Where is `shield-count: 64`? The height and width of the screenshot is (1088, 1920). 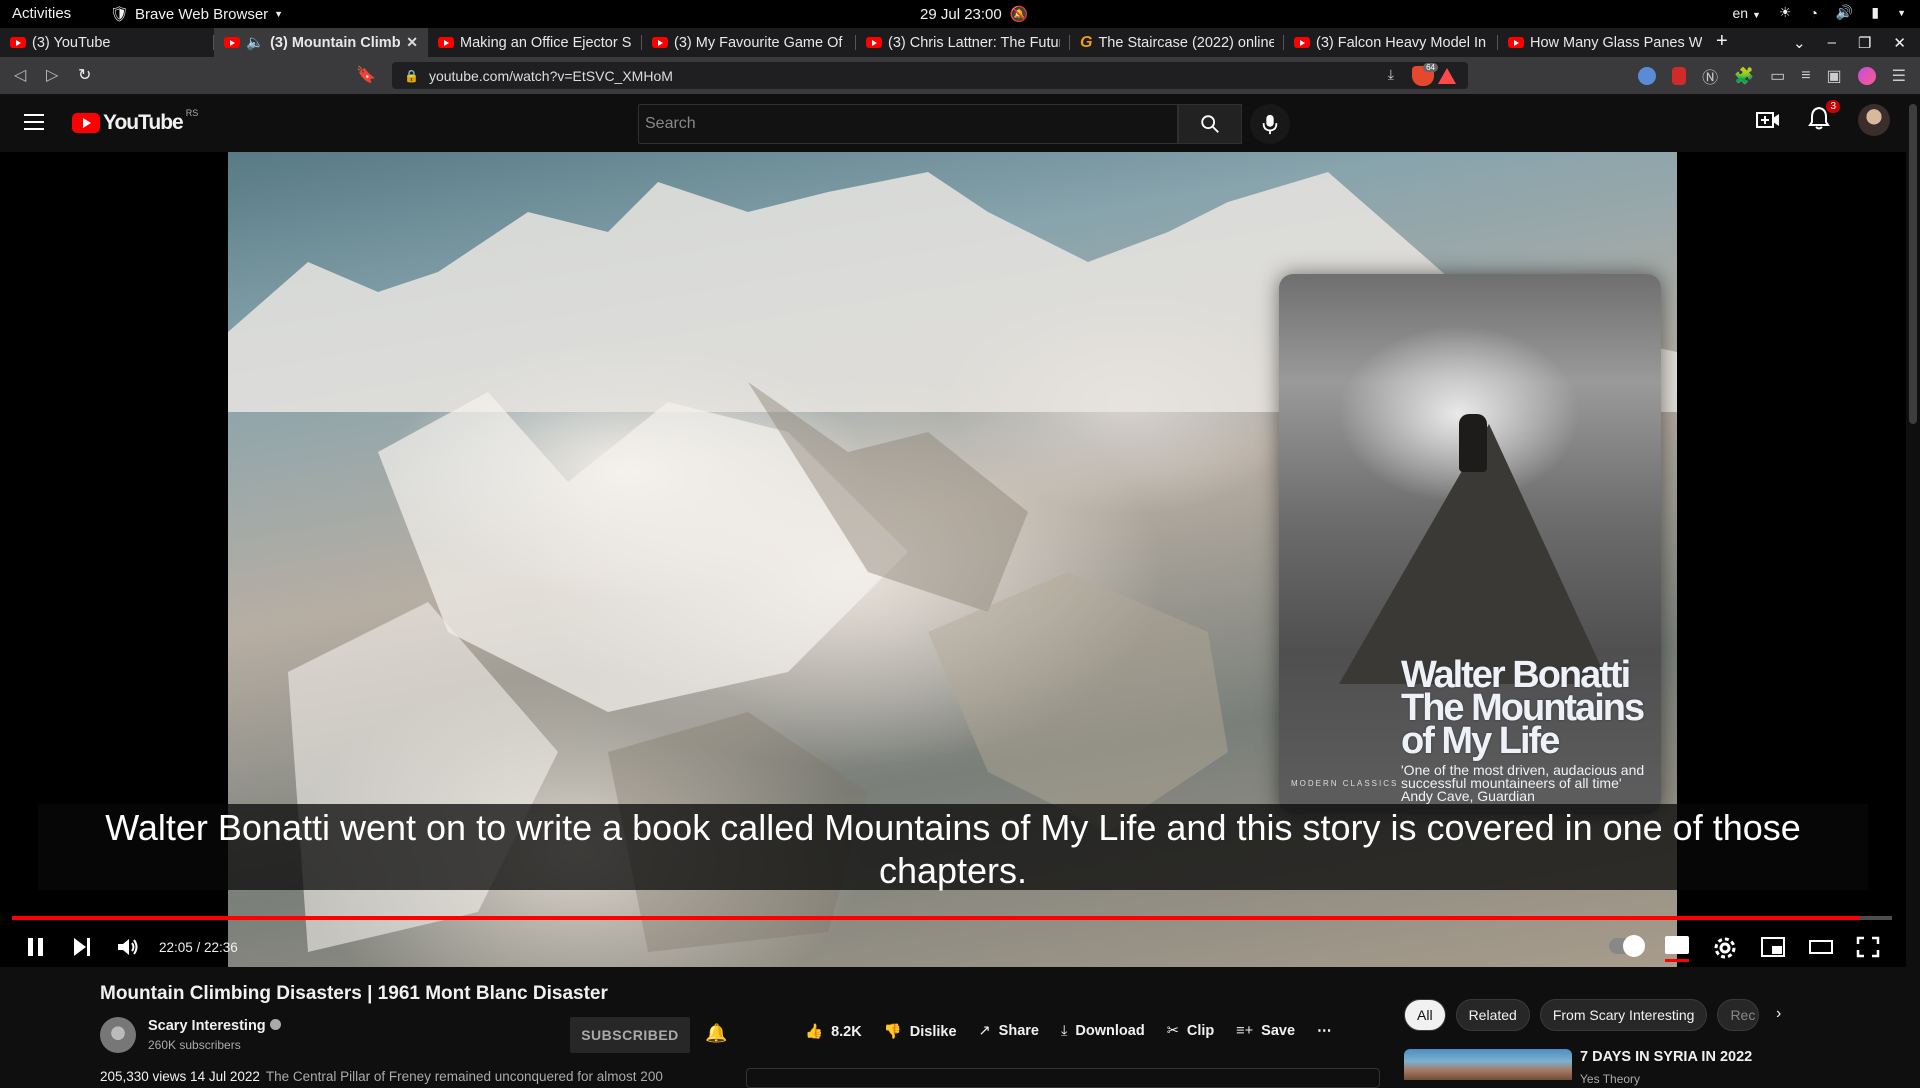 shield-count: 64 is located at coordinates (1430, 67).